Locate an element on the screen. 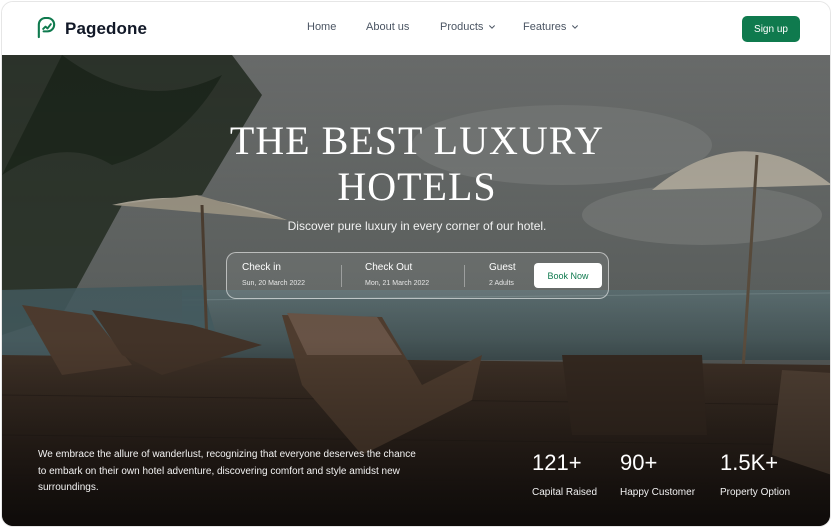  nav-item-features: Features is located at coordinates (558, 27).